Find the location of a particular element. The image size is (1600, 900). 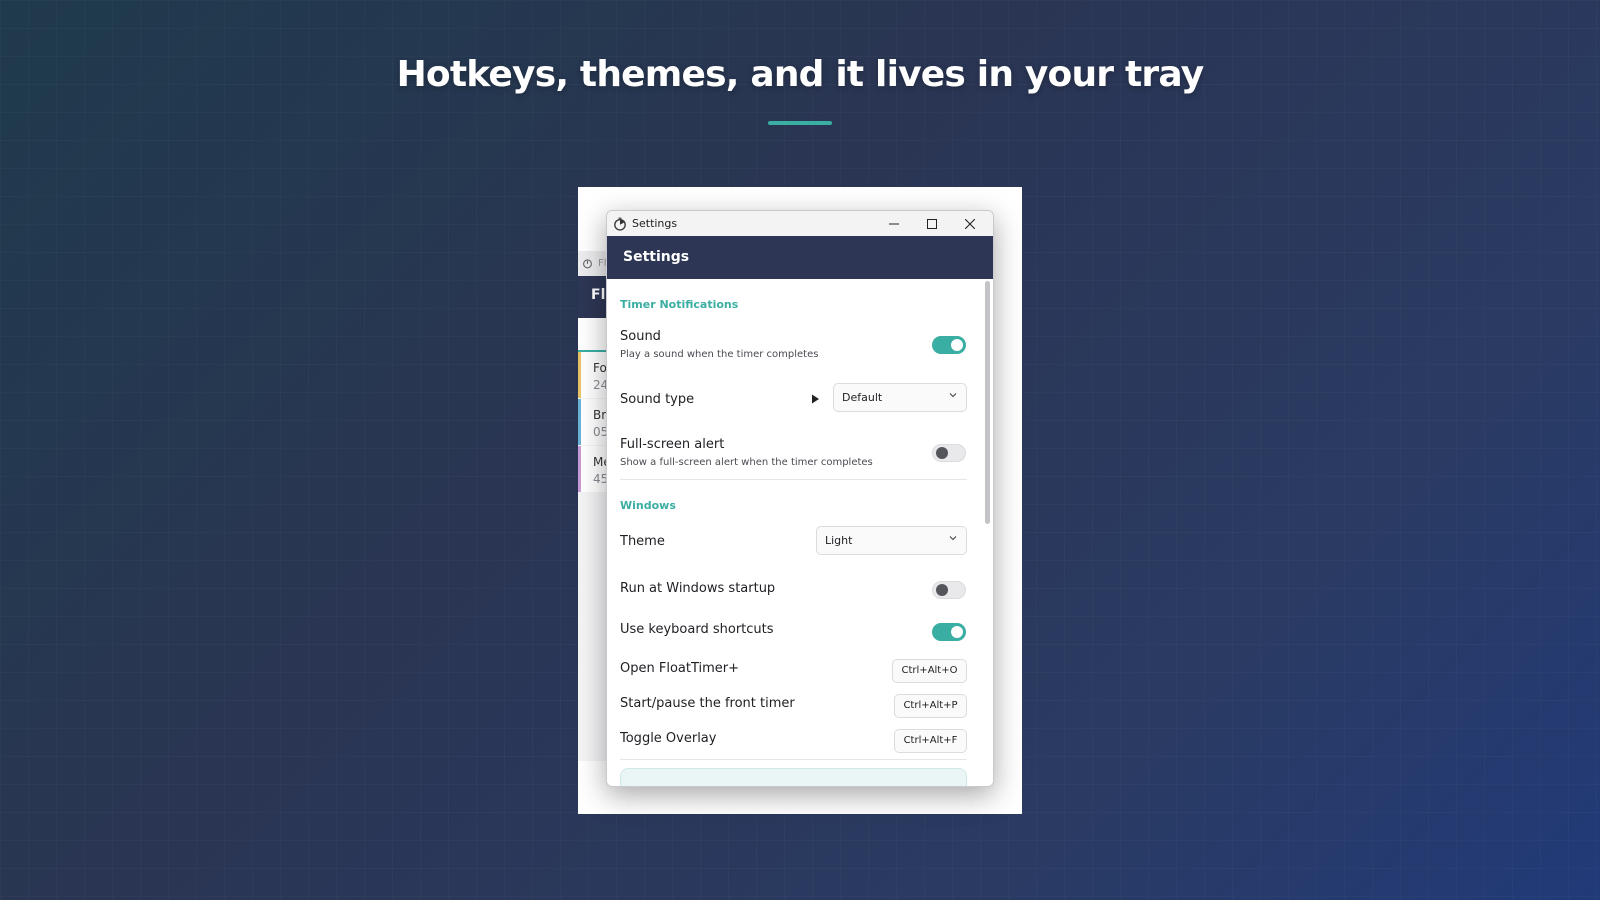

maximize-button is located at coordinates (932, 223).